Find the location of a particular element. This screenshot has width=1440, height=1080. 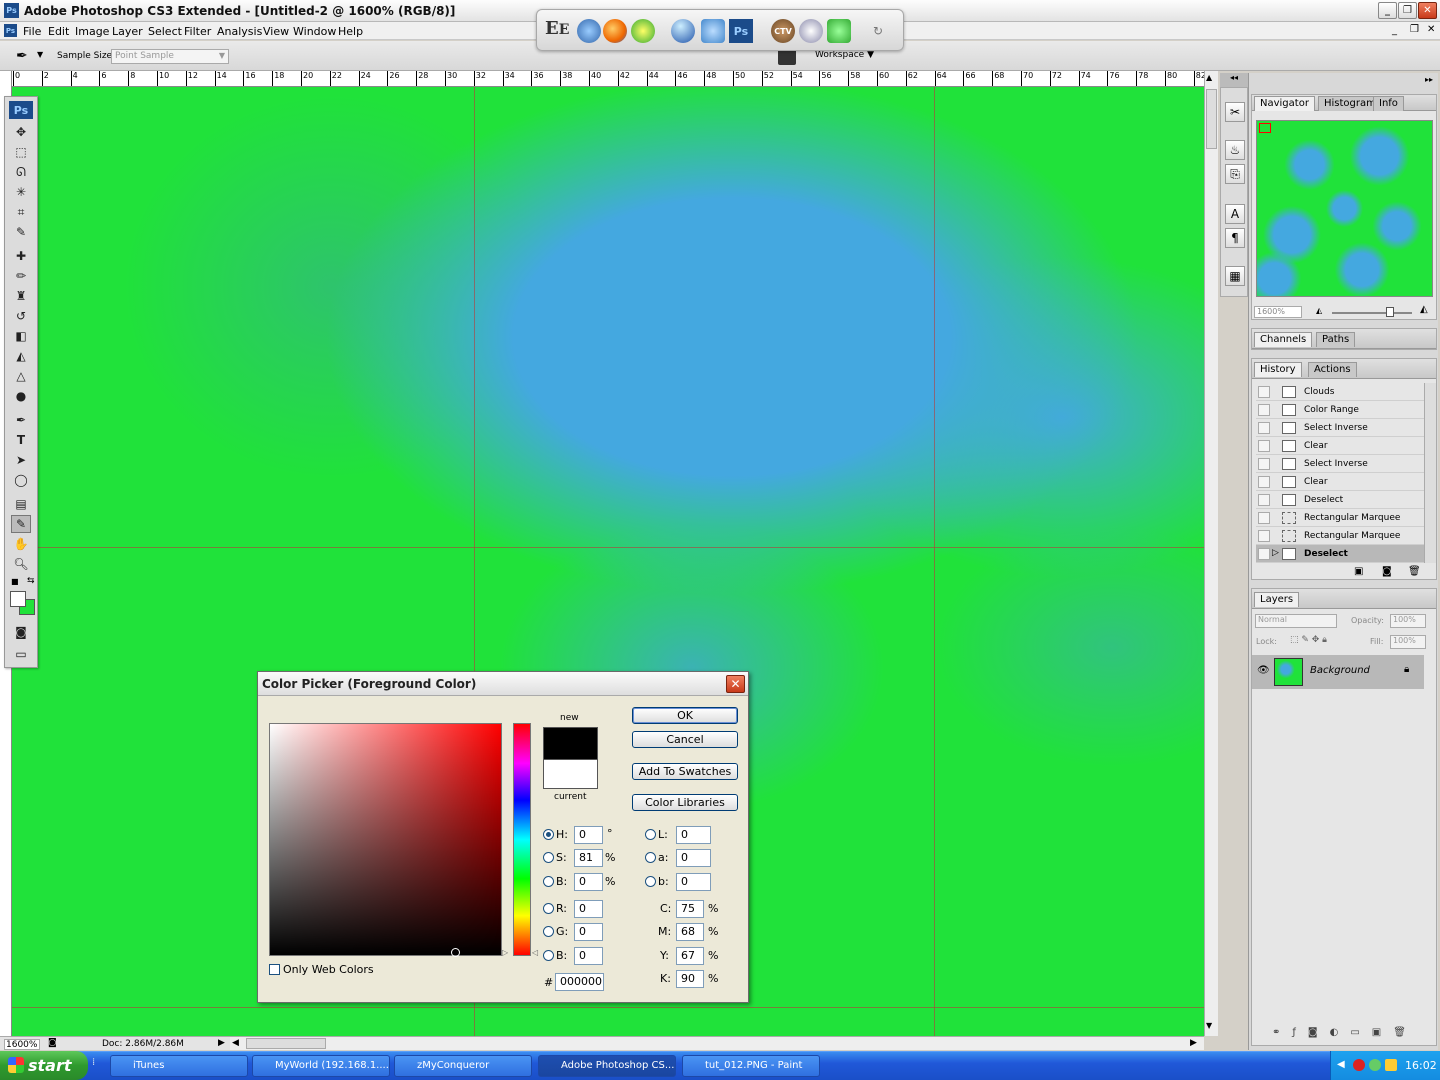

vertical-scroll-thumb is located at coordinates (1211, 119).